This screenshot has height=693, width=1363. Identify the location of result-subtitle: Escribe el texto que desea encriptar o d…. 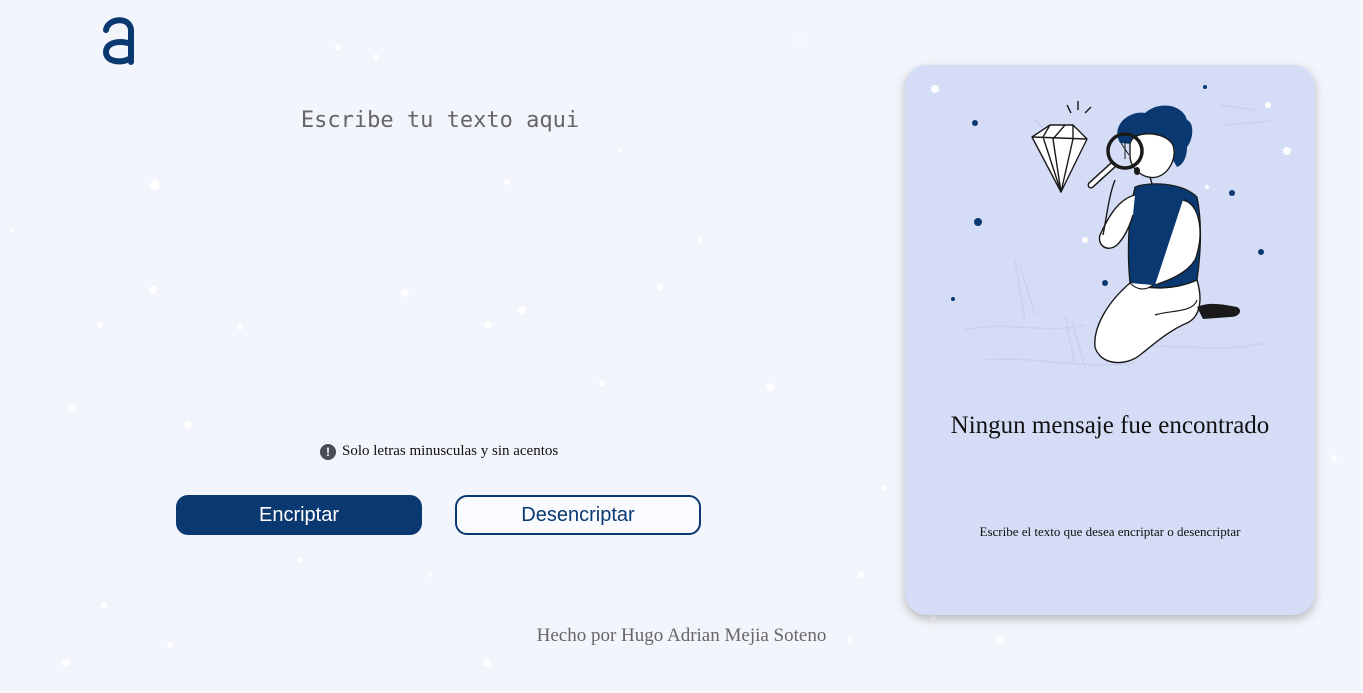
(1110, 531).